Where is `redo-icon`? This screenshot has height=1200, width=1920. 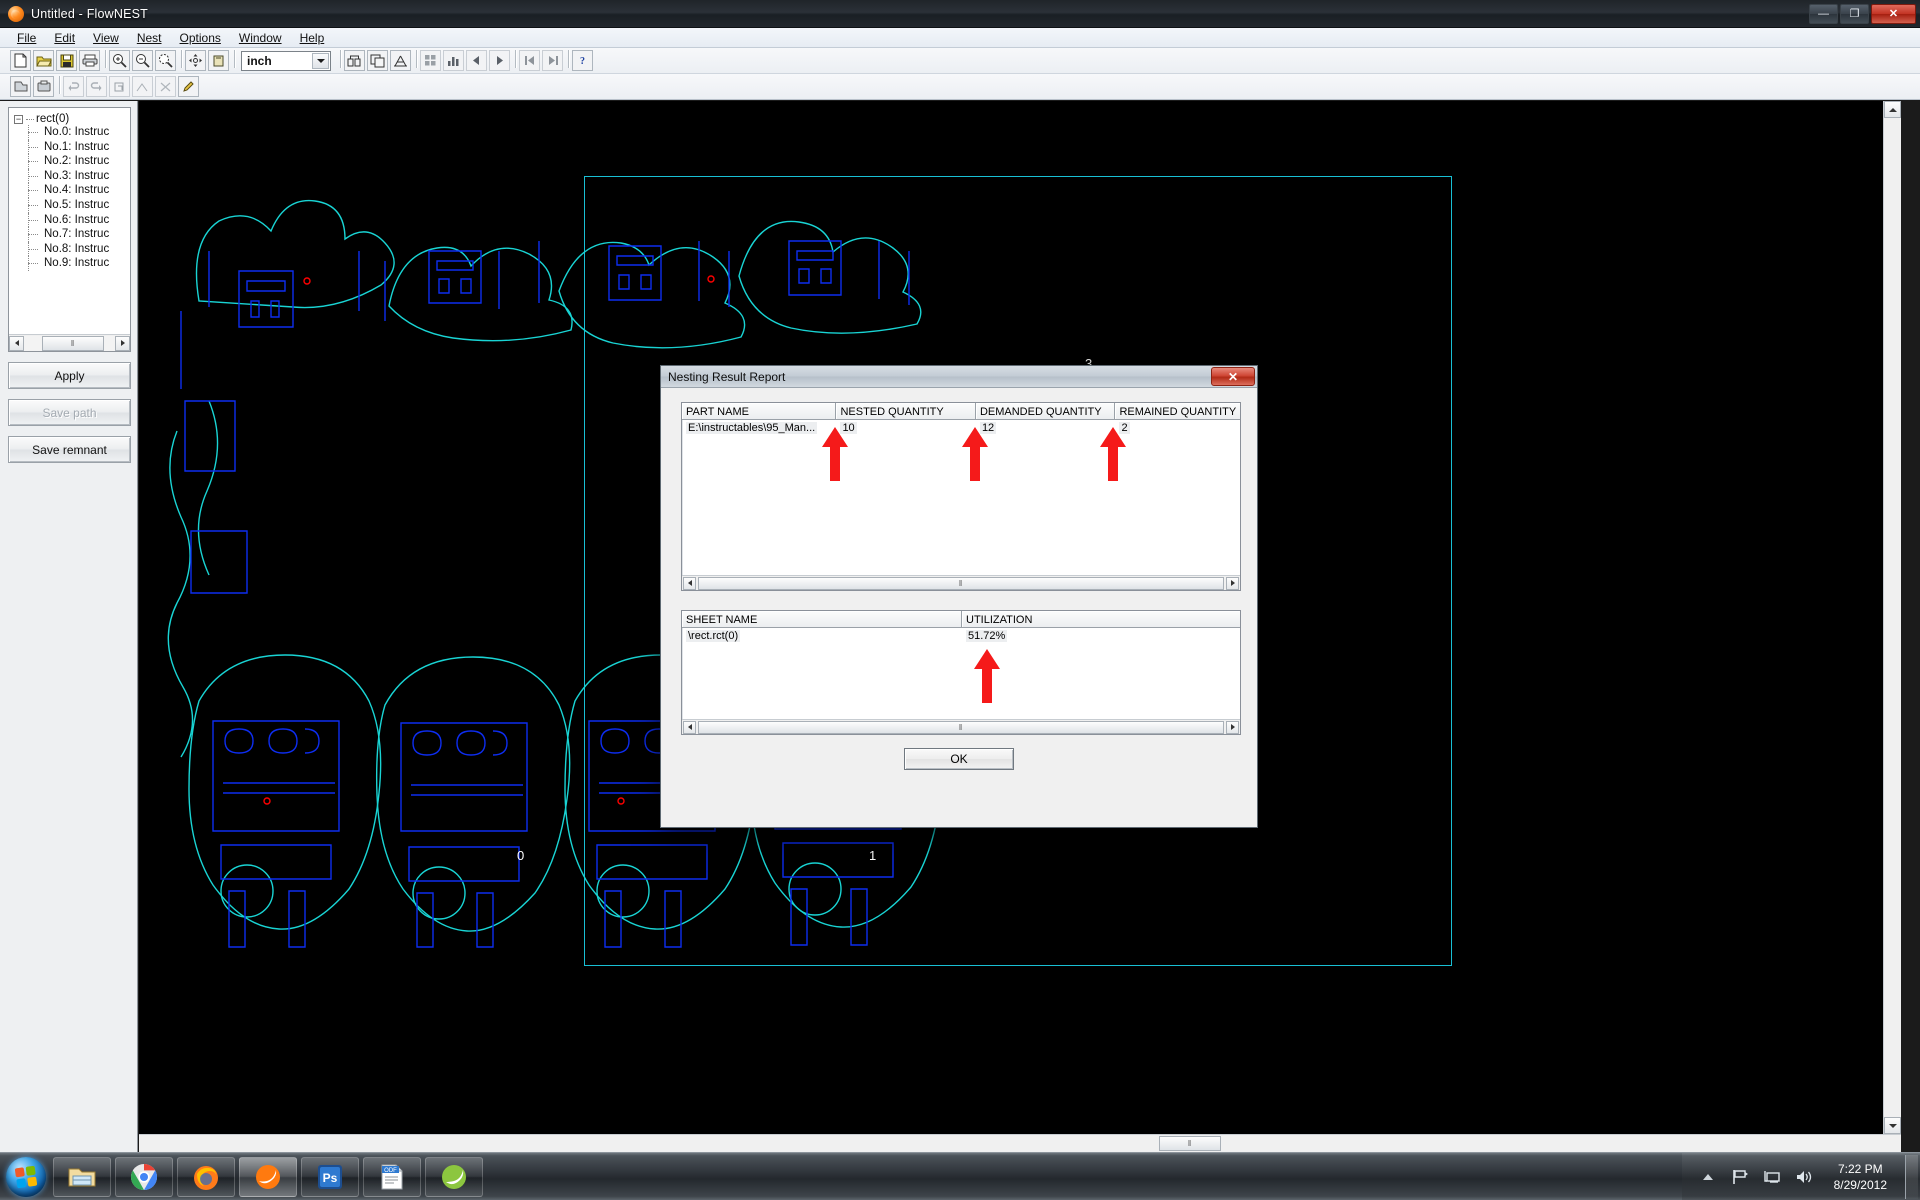 redo-icon is located at coordinates (96, 86).